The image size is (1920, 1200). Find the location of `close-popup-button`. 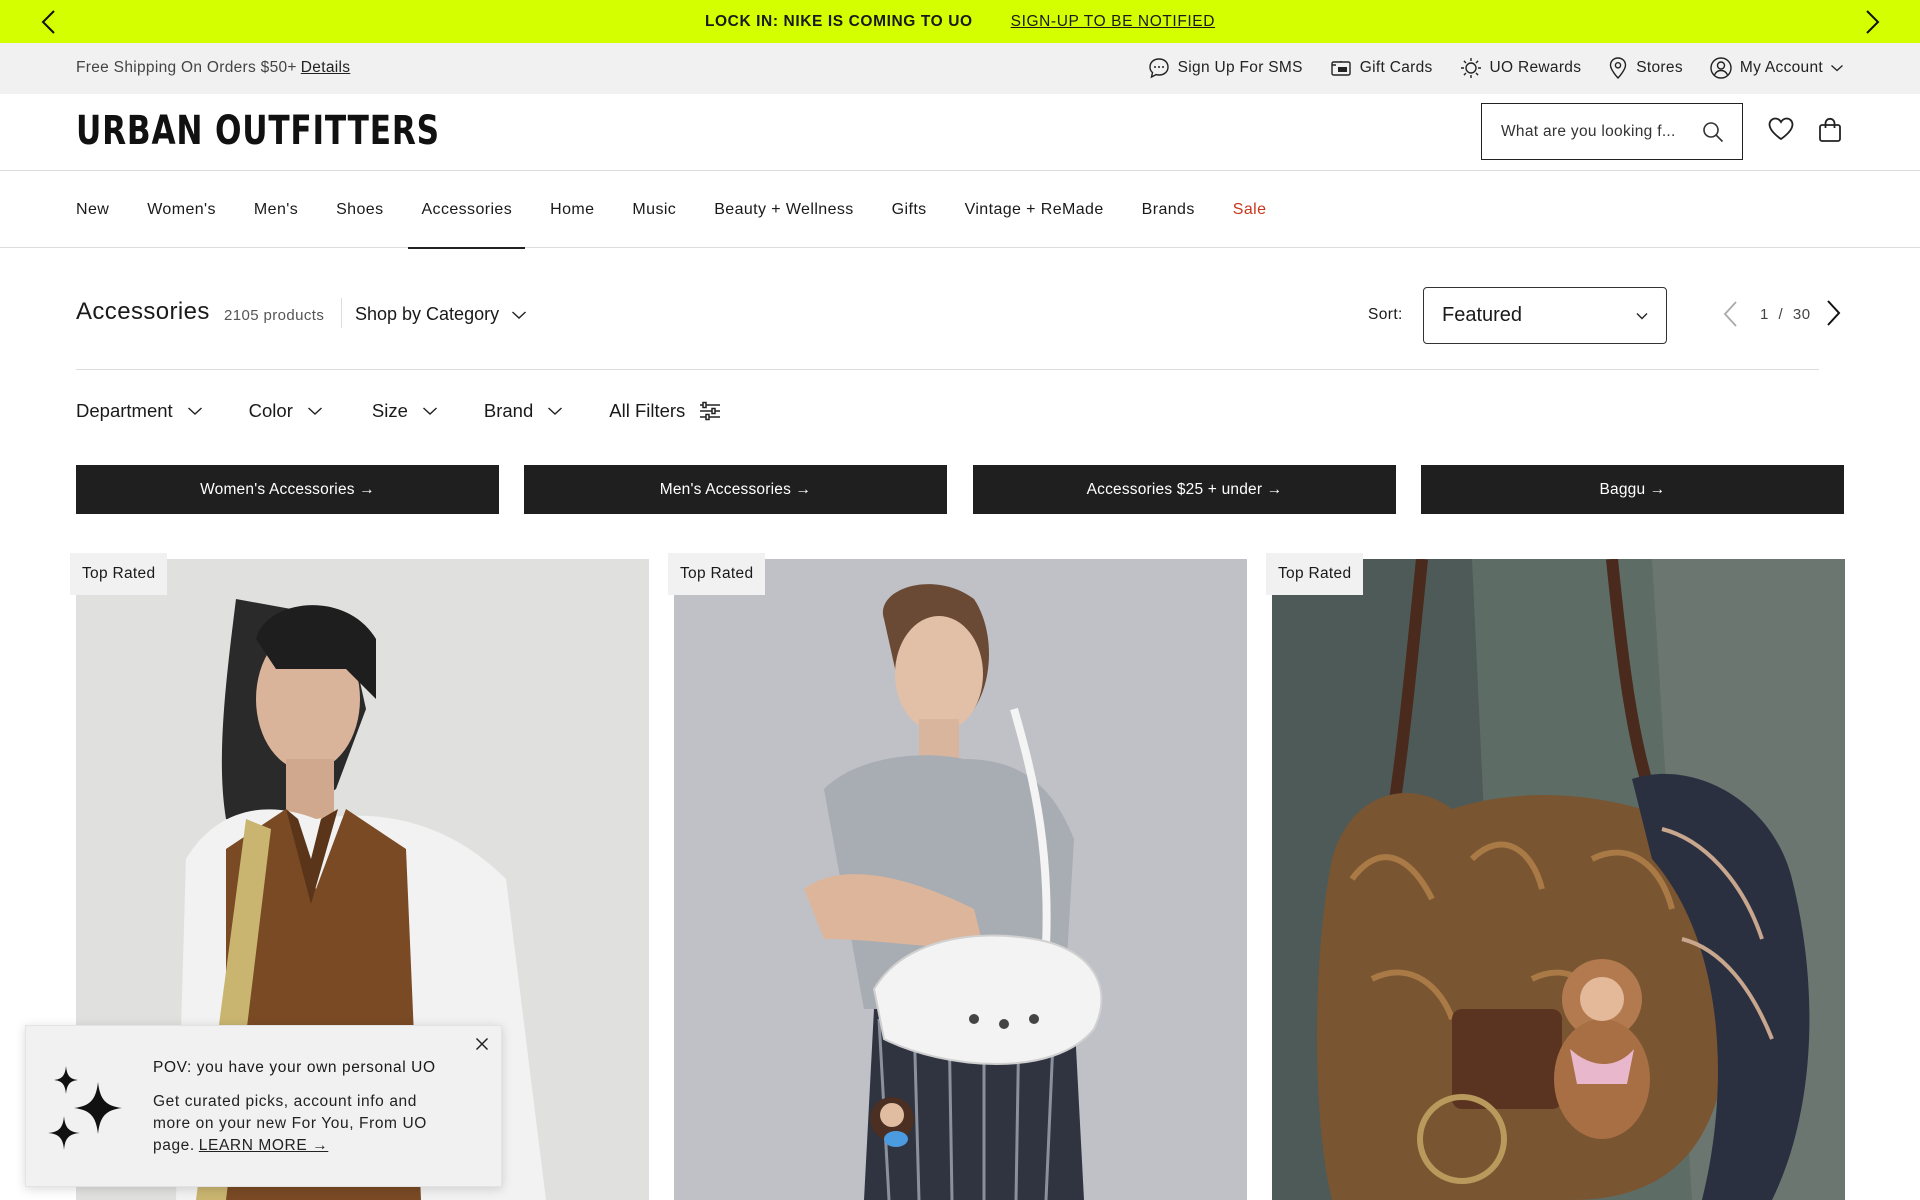

close-popup-button is located at coordinates (482, 1044).